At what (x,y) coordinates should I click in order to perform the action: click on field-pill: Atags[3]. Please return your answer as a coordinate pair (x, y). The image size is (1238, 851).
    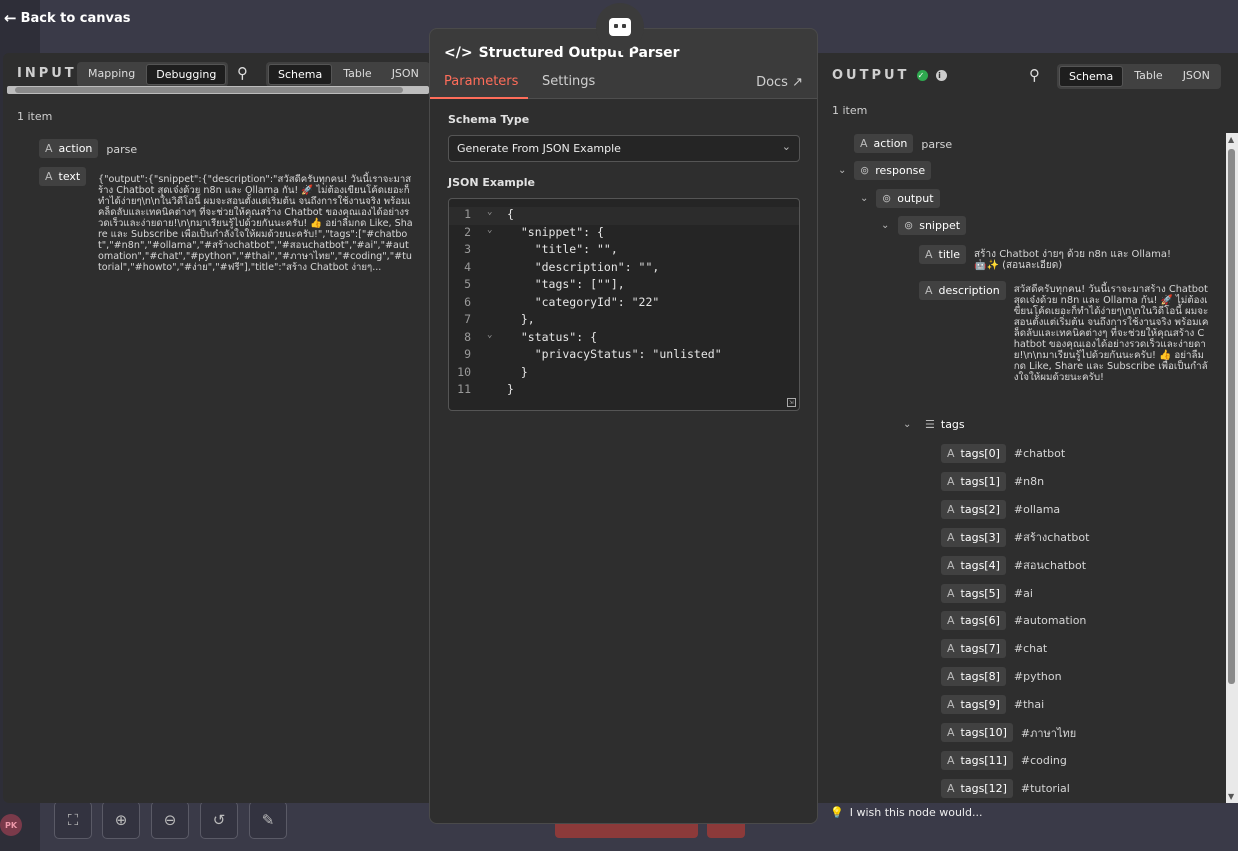
    Looking at the image, I should click on (973, 537).